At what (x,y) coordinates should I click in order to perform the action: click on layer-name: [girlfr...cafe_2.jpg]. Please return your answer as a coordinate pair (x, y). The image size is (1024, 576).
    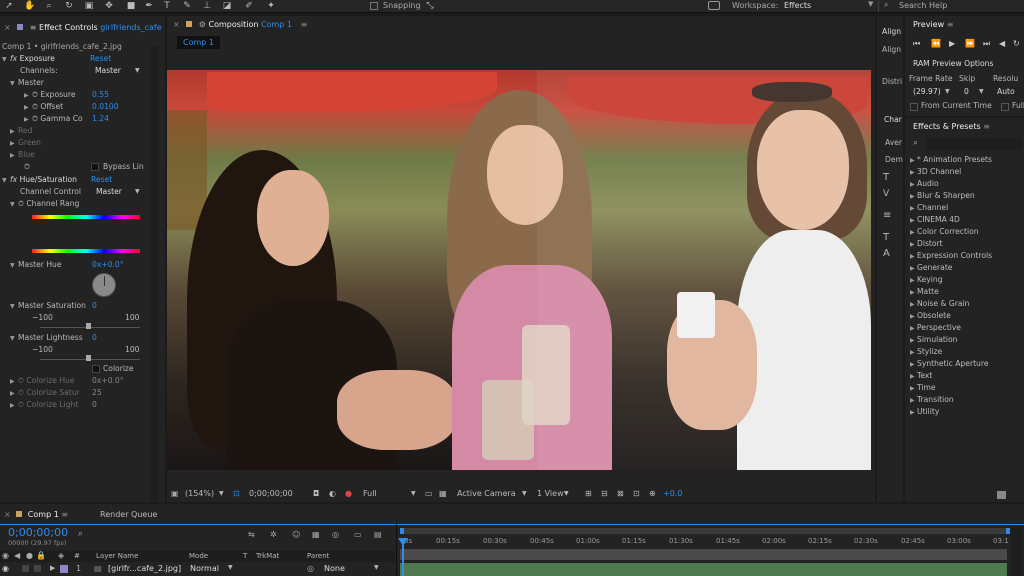
    Looking at the image, I should click on (144, 568).